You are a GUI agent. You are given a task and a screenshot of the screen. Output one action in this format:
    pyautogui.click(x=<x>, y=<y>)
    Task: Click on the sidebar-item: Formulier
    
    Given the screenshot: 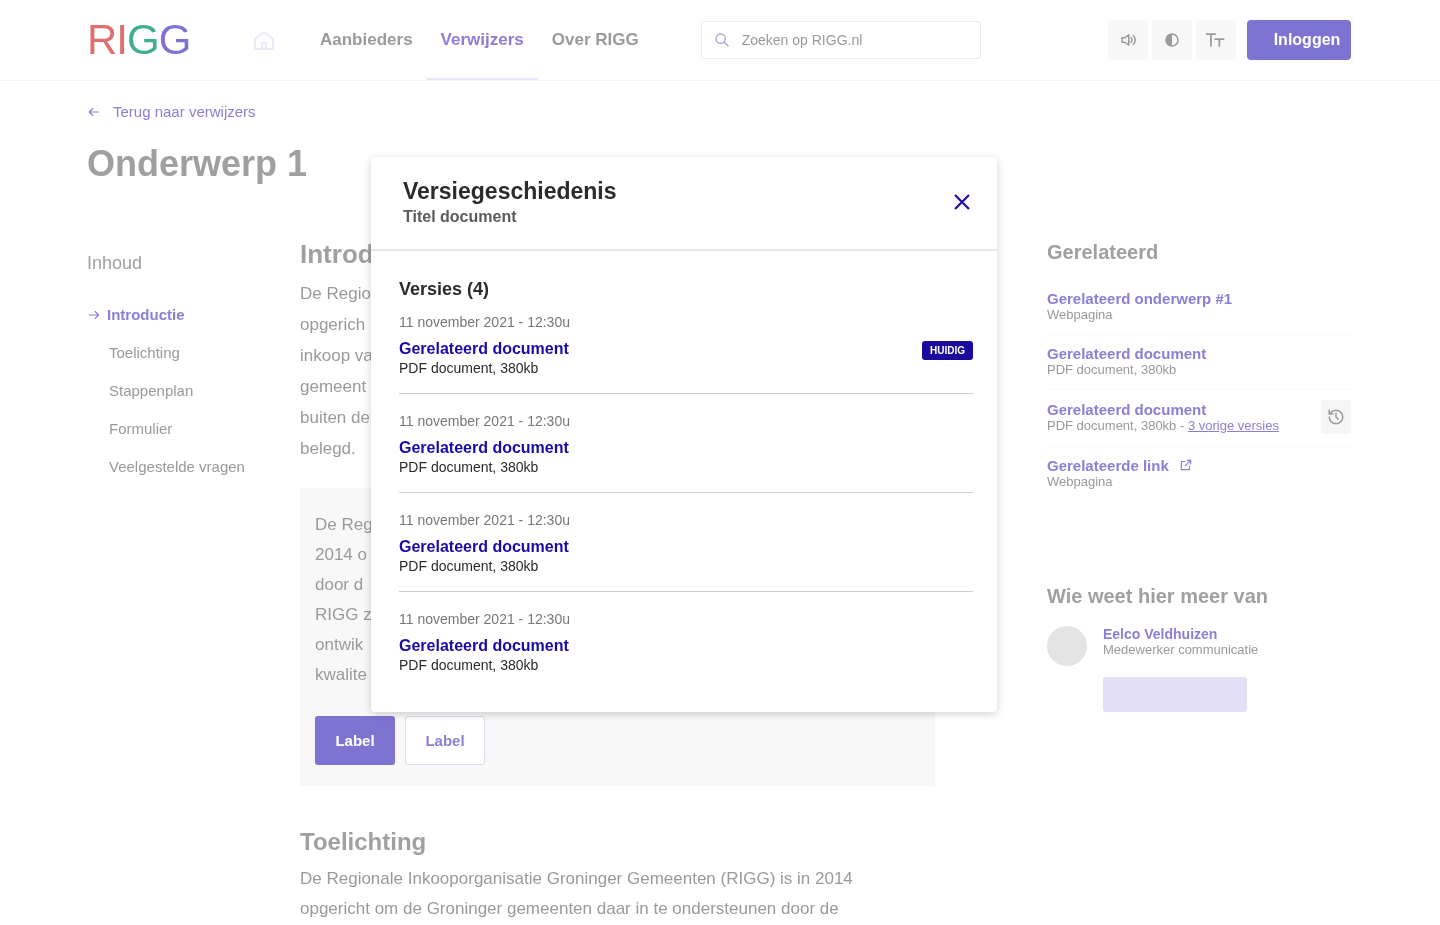 What is the action you would take?
    pyautogui.click(x=193, y=428)
    